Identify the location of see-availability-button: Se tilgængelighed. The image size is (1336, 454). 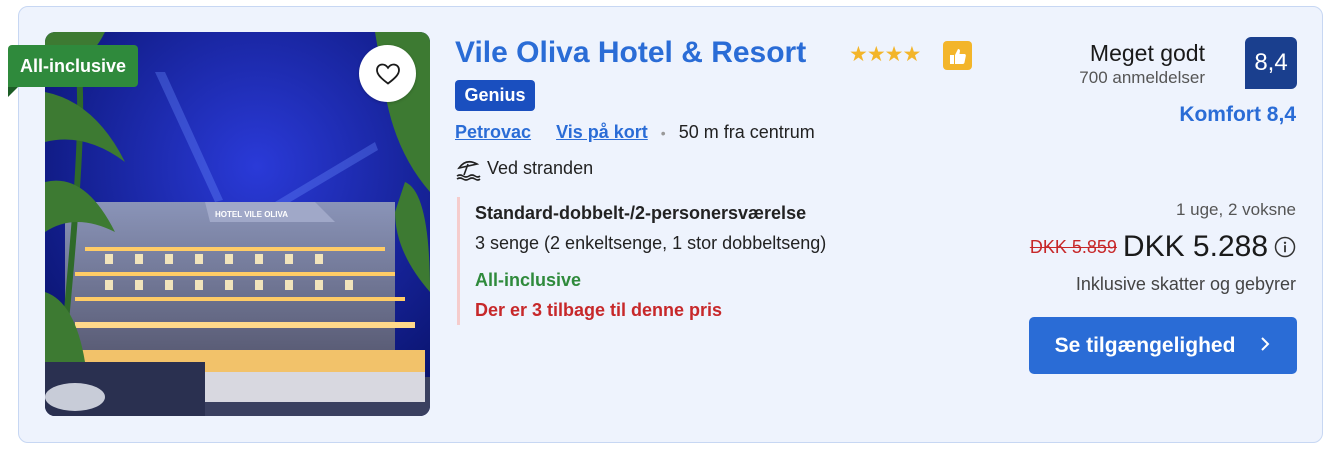
(1163, 345).